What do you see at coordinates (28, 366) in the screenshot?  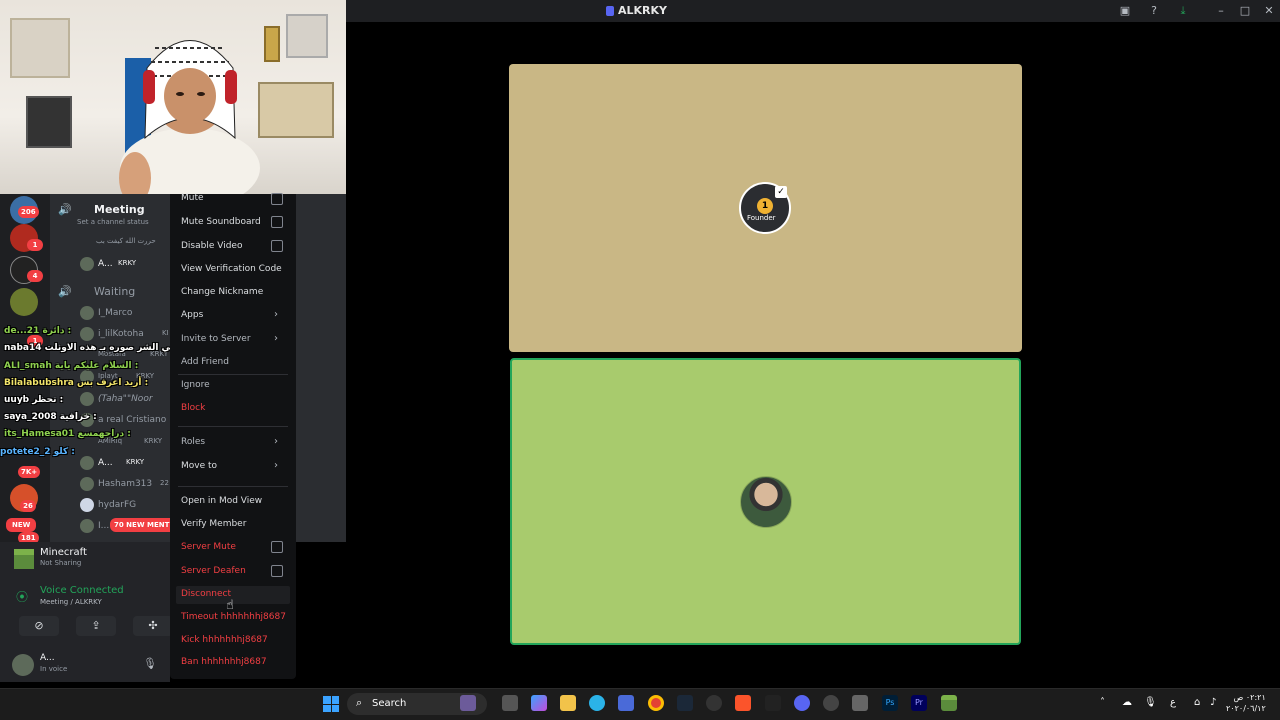 I see `chat-user: ALI_smah` at bounding box center [28, 366].